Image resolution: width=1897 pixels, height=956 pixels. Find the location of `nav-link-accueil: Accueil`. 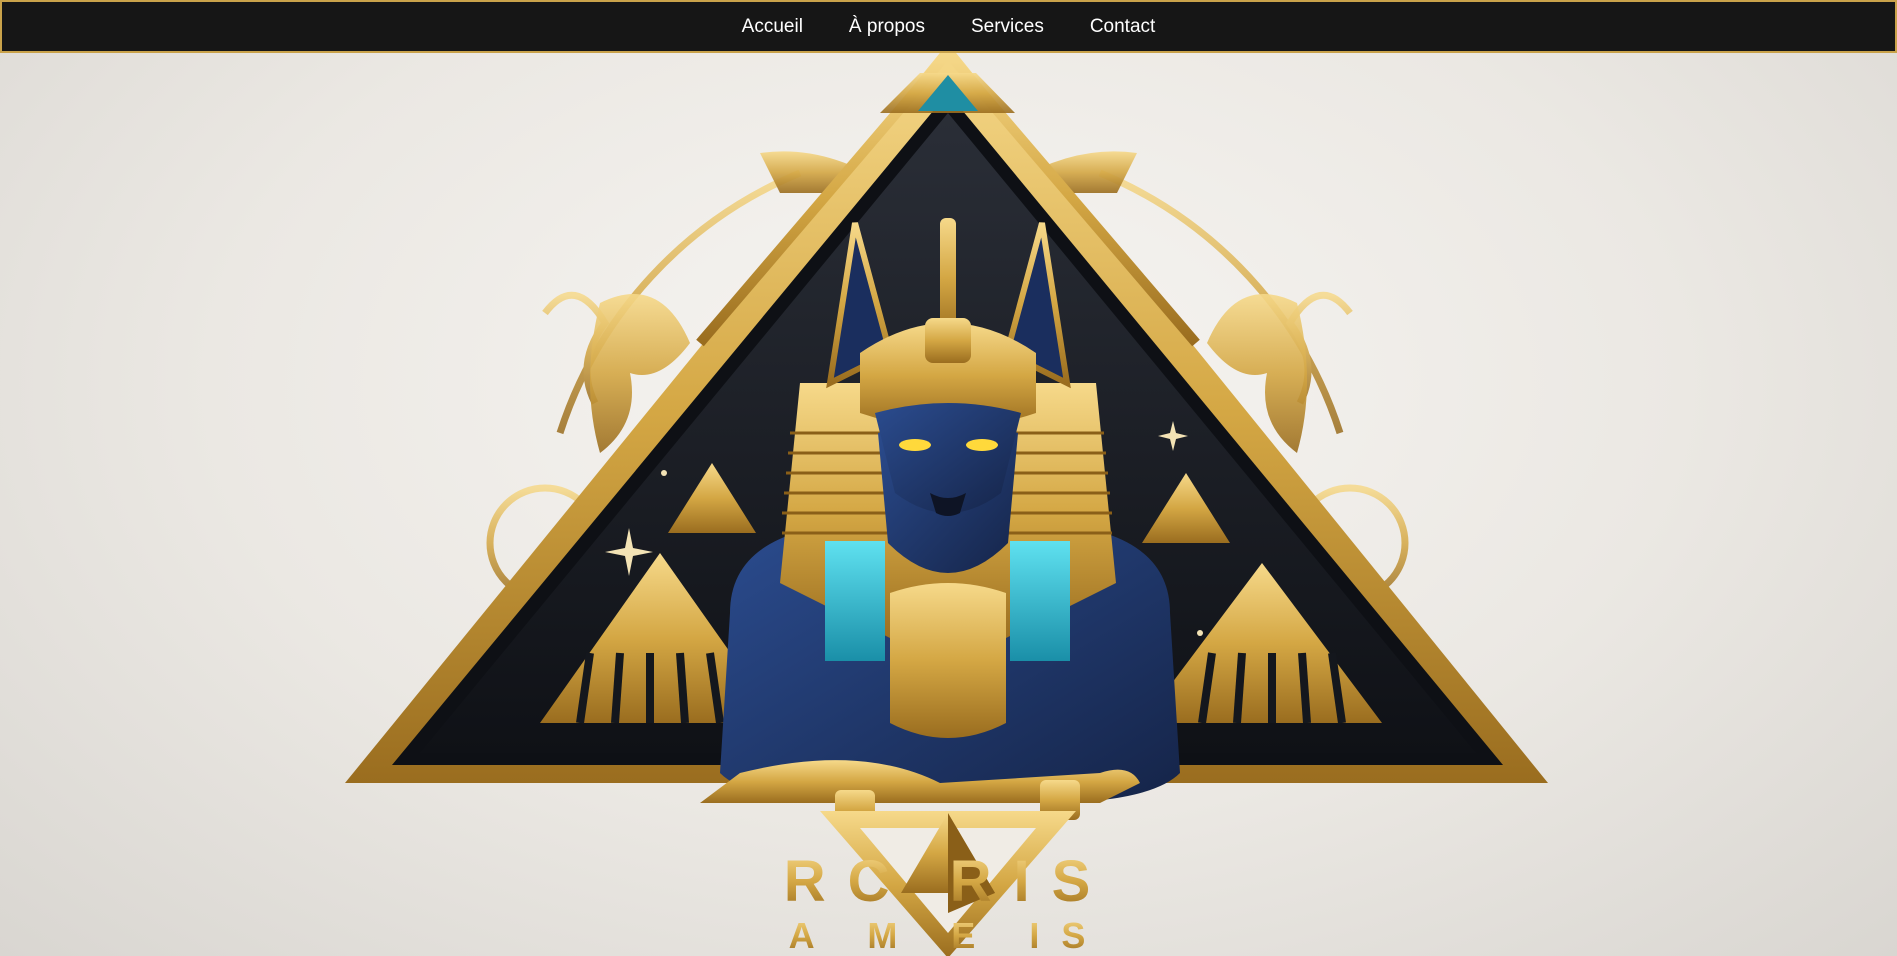

nav-link-accueil: Accueil is located at coordinates (772, 26).